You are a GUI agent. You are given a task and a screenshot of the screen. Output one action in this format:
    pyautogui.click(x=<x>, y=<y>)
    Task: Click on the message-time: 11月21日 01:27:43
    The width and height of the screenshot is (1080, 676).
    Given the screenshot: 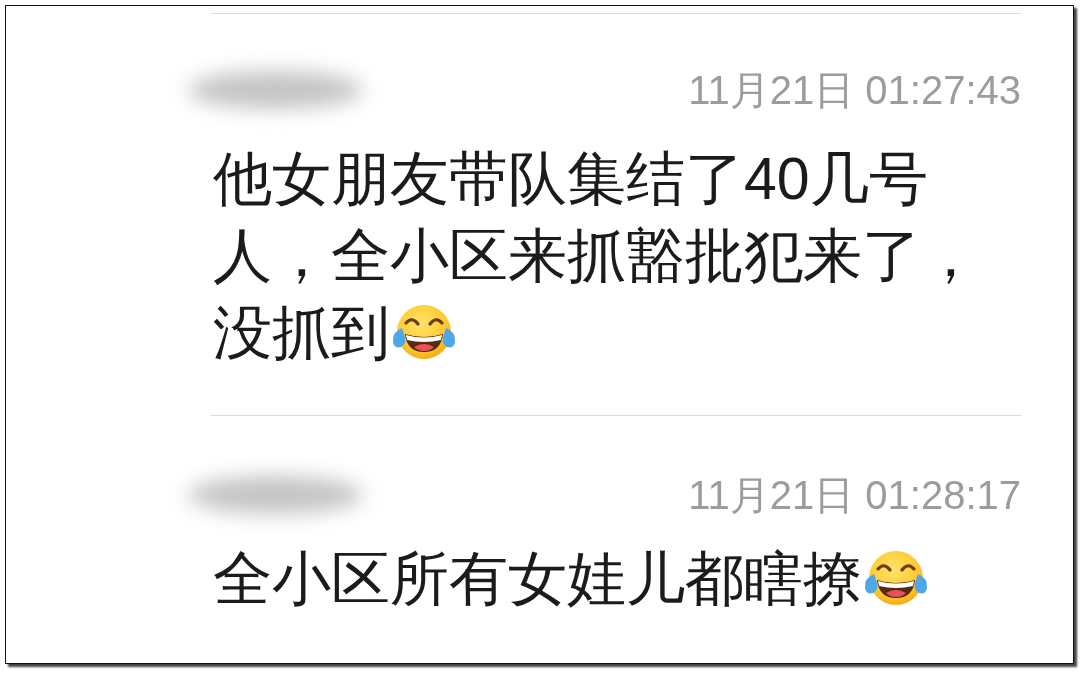 What is the action you would take?
    pyautogui.click(x=854, y=90)
    